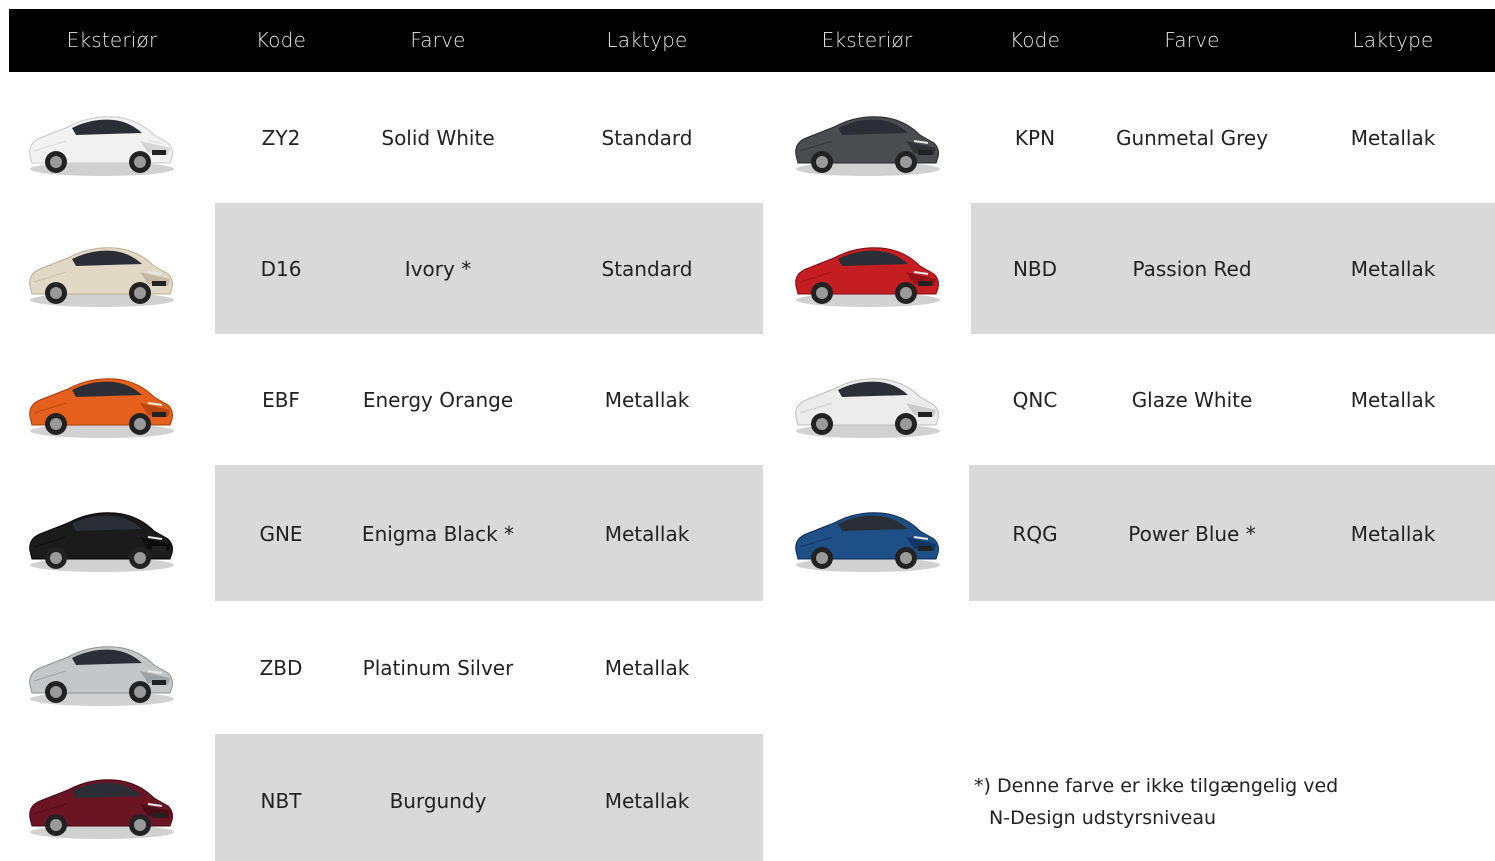 The width and height of the screenshot is (1495, 861). What do you see at coordinates (1393, 269) in the screenshot?
I see `right-row-1-paint: Metallak` at bounding box center [1393, 269].